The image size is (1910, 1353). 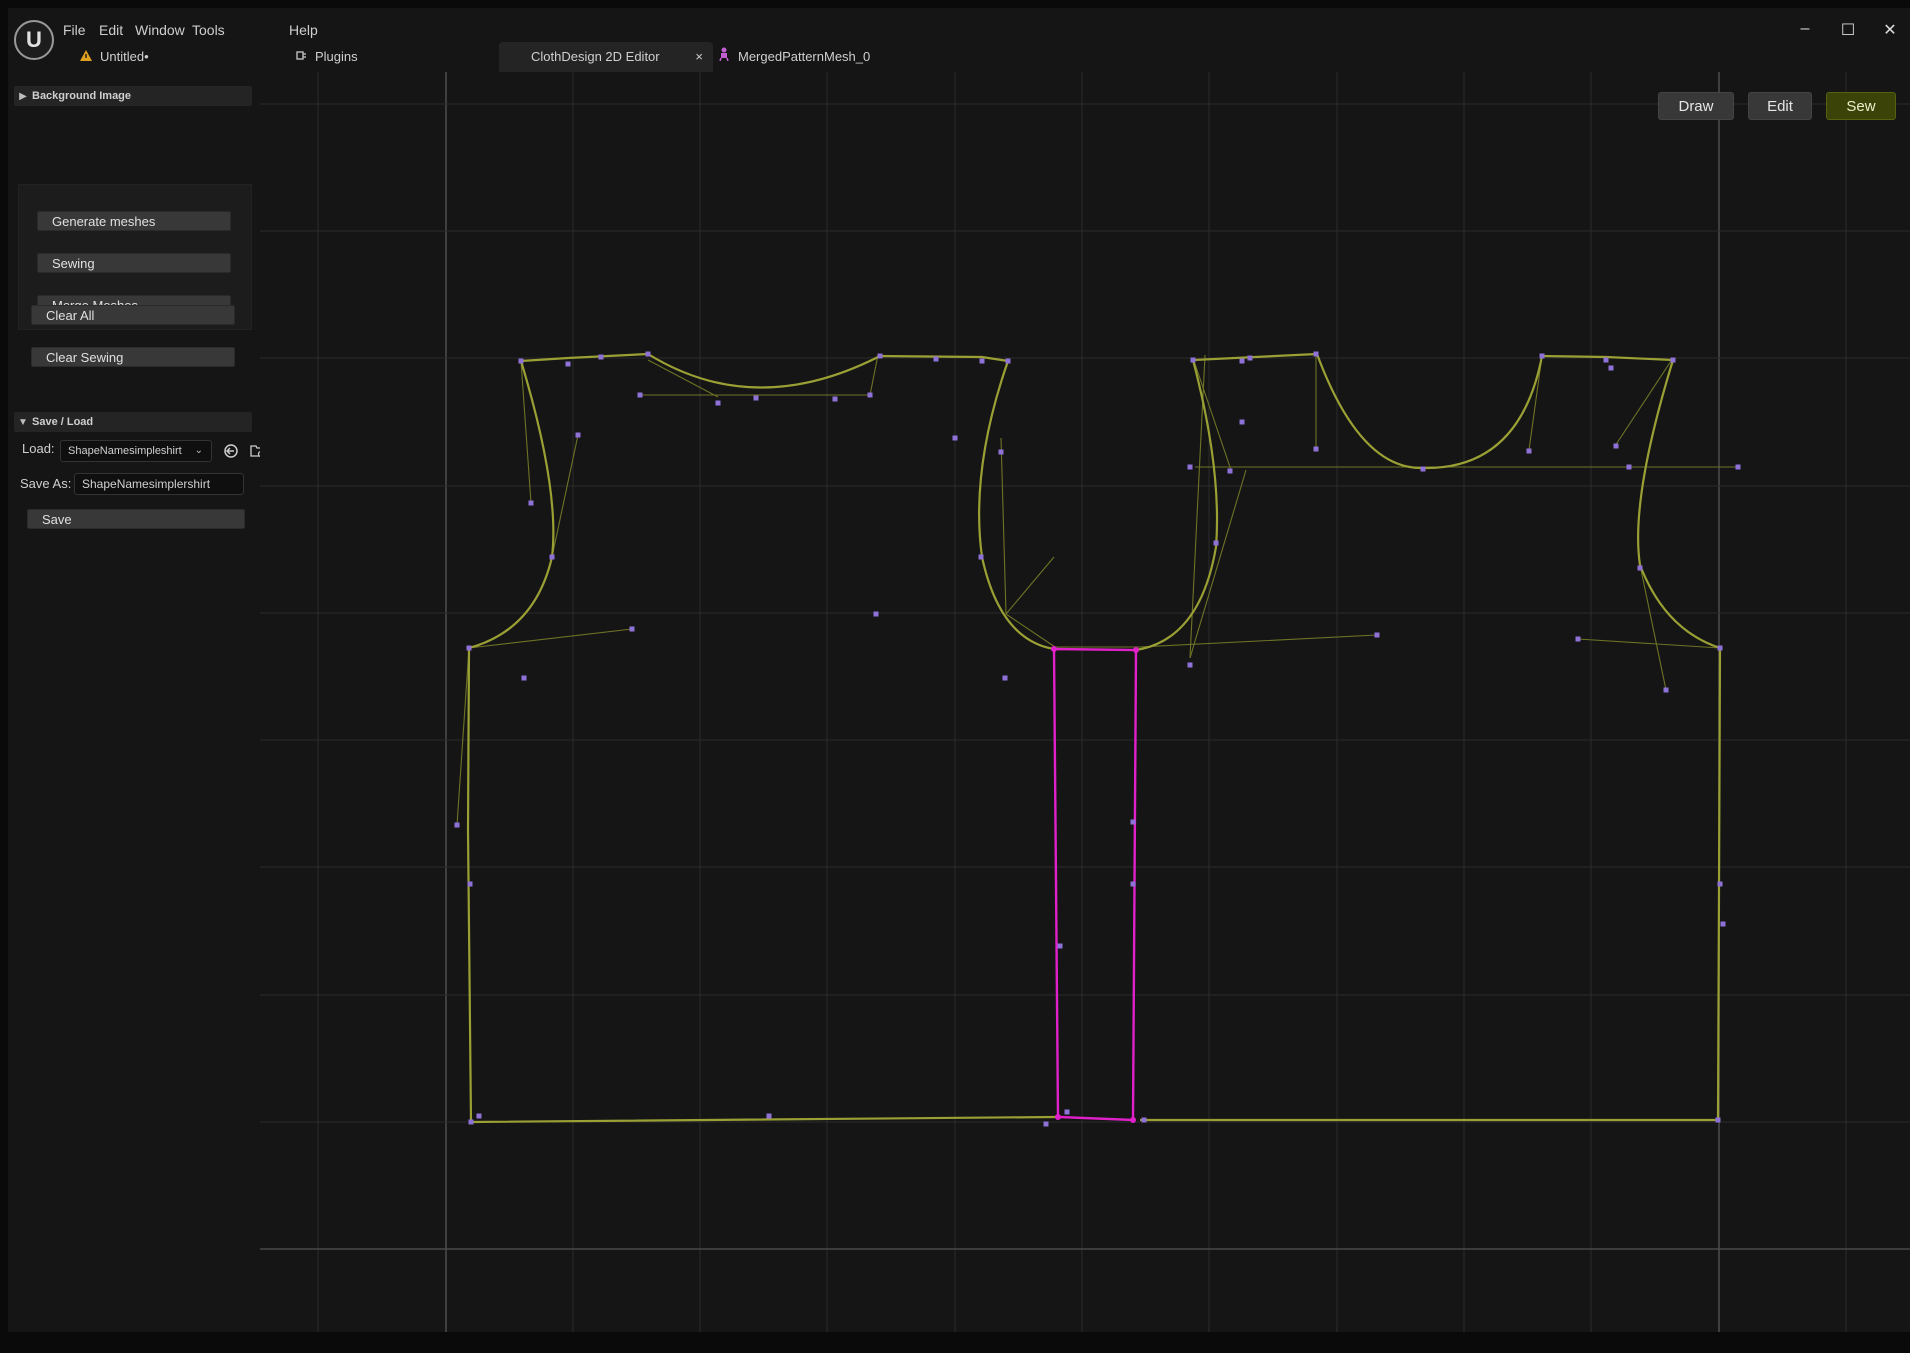 What do you see at coordinates (134, 263) in the screenshot?
I see `sewing-button: Sewing` at bounding box center [134, 263].